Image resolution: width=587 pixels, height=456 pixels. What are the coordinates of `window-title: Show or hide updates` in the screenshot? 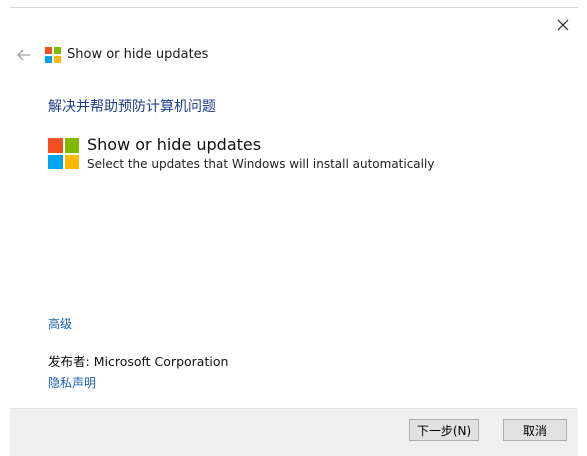 It's located at (138, 54).